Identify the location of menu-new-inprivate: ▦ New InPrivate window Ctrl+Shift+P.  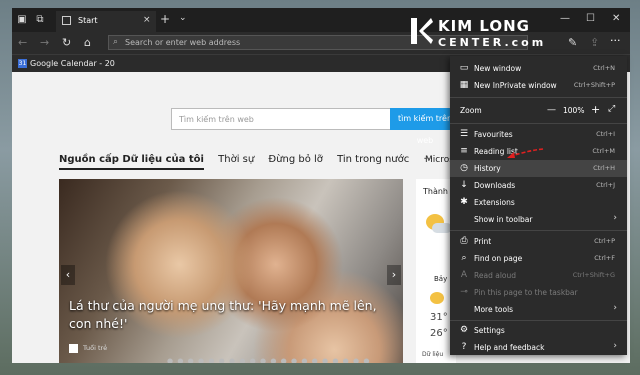
(538, 85).